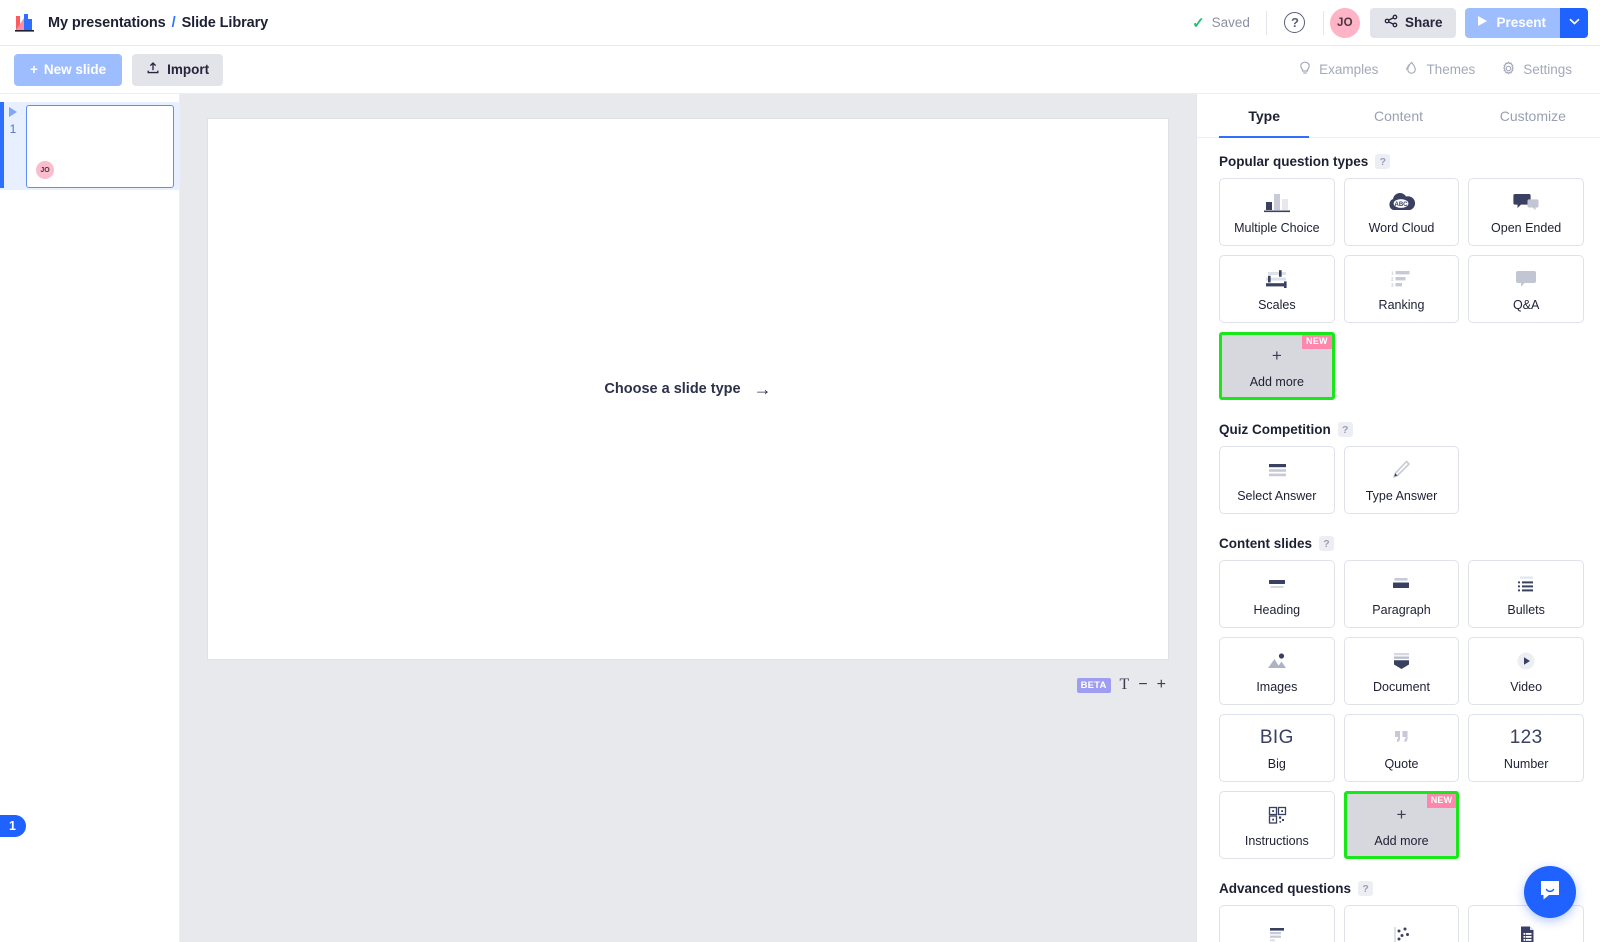 This screenshot has height=942, width=1600. I want to click on lightbulb-icon, so click(1305, 70).